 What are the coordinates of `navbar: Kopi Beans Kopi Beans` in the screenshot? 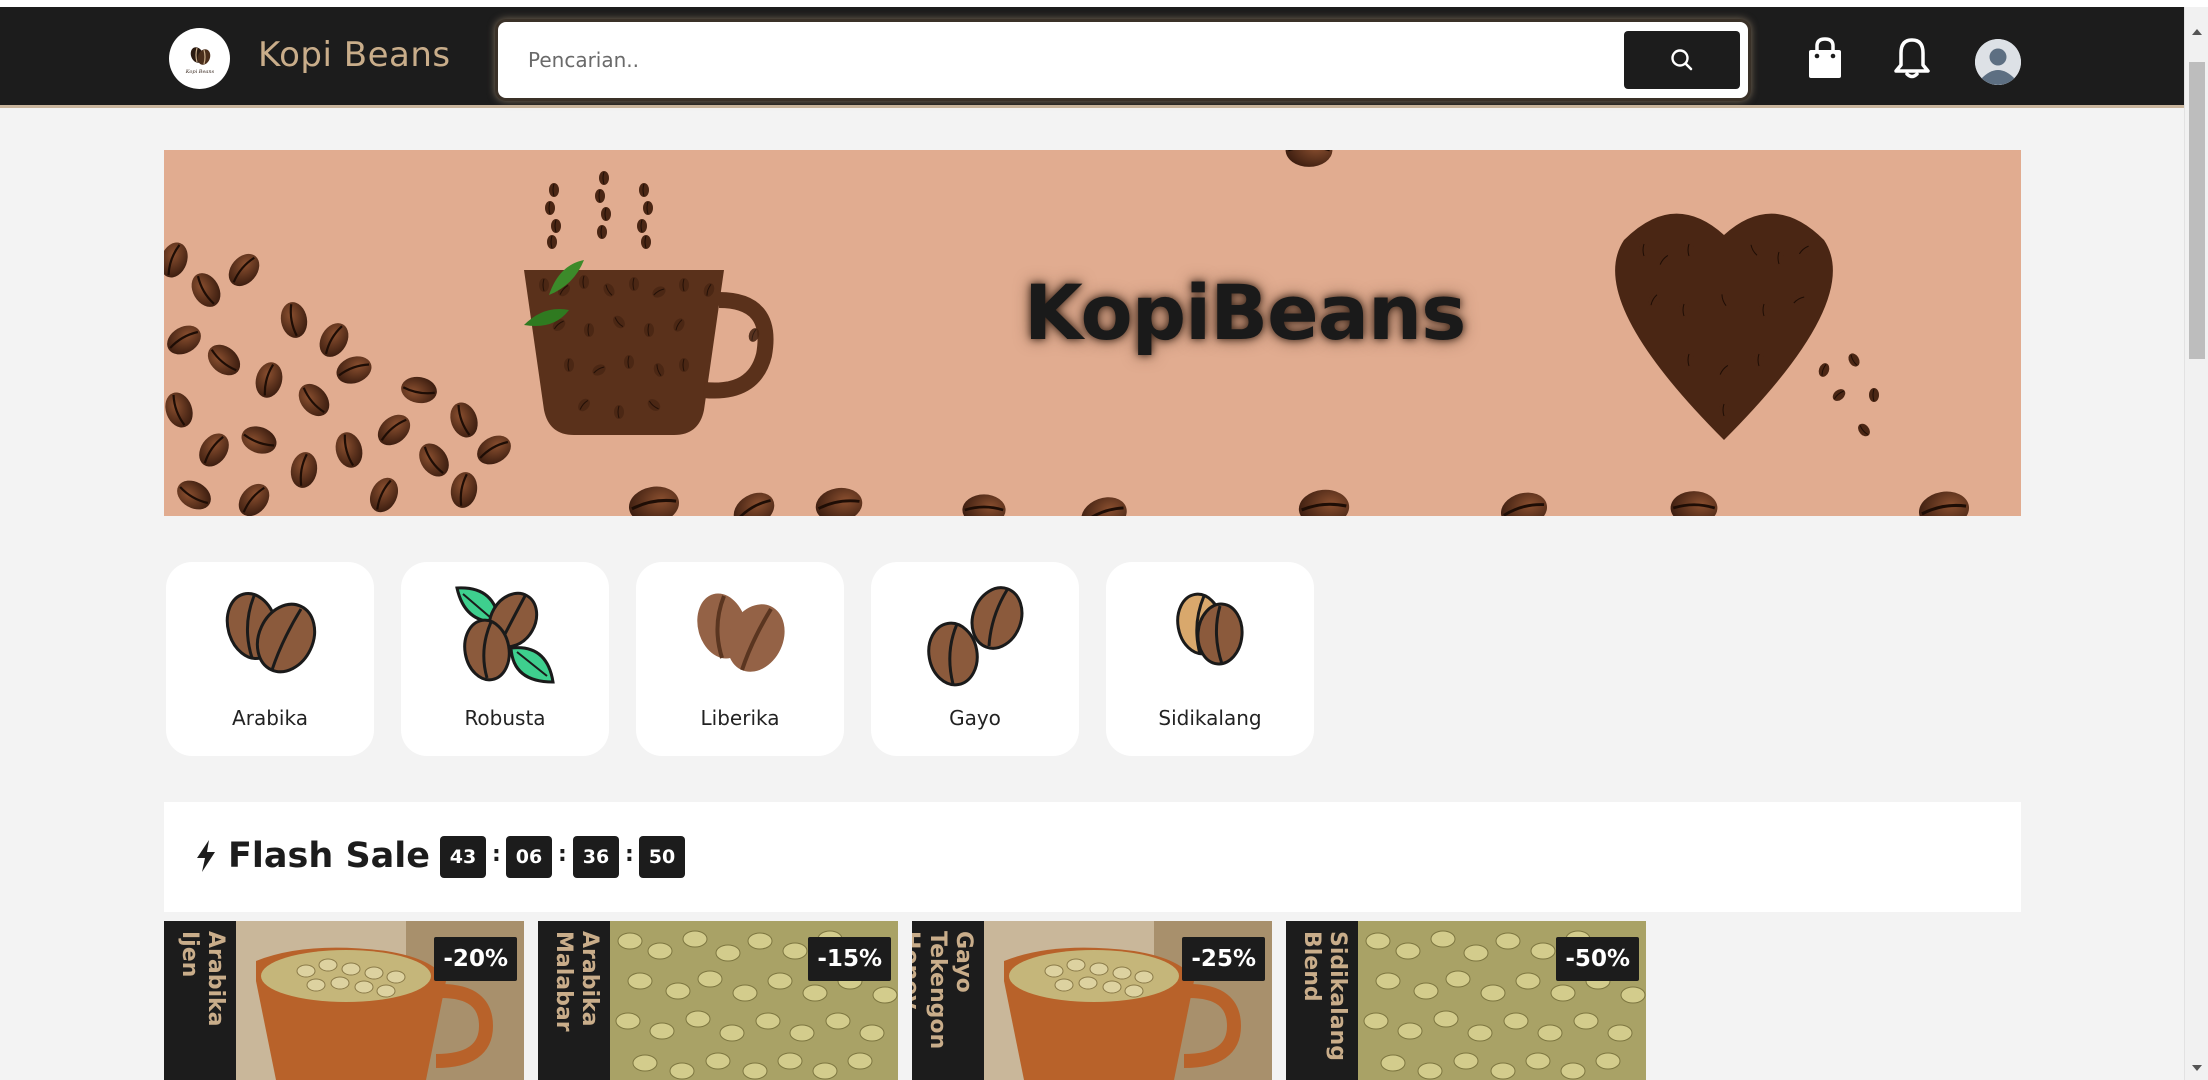 It's located at (1092, 57).